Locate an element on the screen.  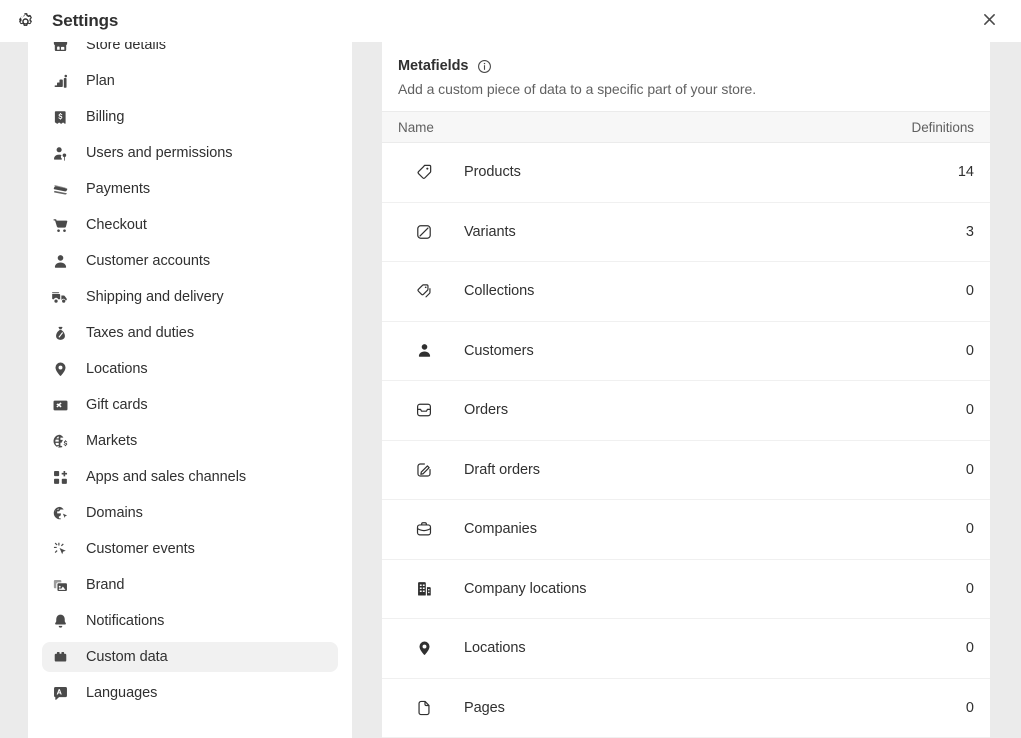
row-name: Companies is located at coordinates (500, 529).